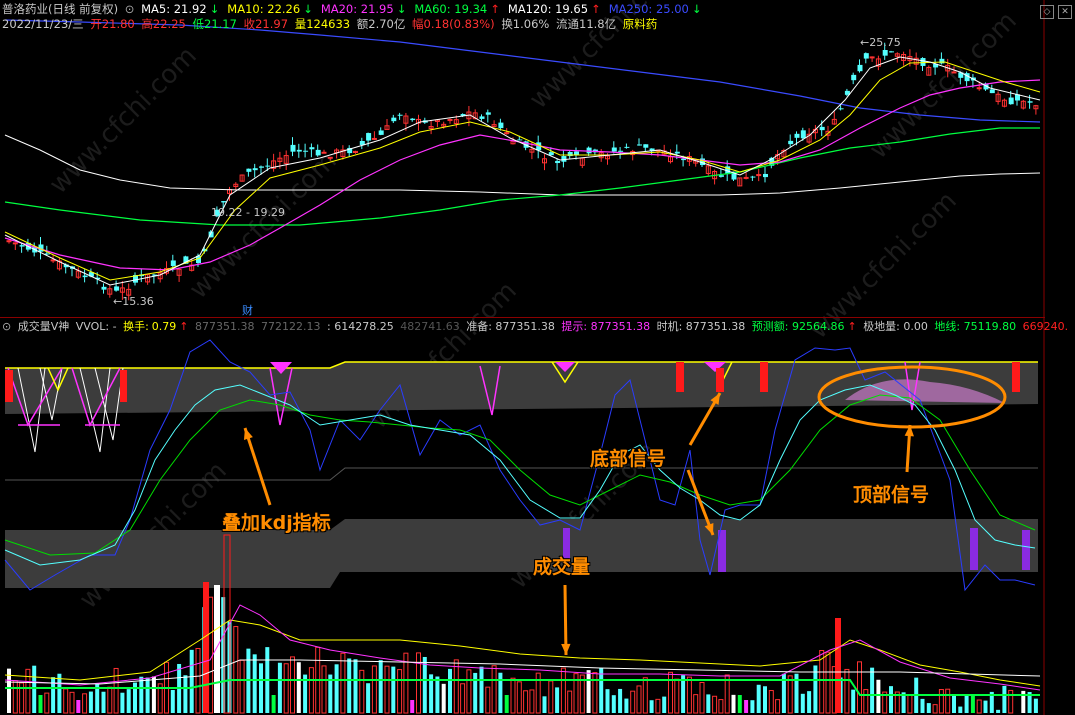 This screenshot has height=715, width=1075. What do you see at coordinates (163, 24) in the screenshot?
I see `high-value: 高22.25` at bounding box center [163, 24].